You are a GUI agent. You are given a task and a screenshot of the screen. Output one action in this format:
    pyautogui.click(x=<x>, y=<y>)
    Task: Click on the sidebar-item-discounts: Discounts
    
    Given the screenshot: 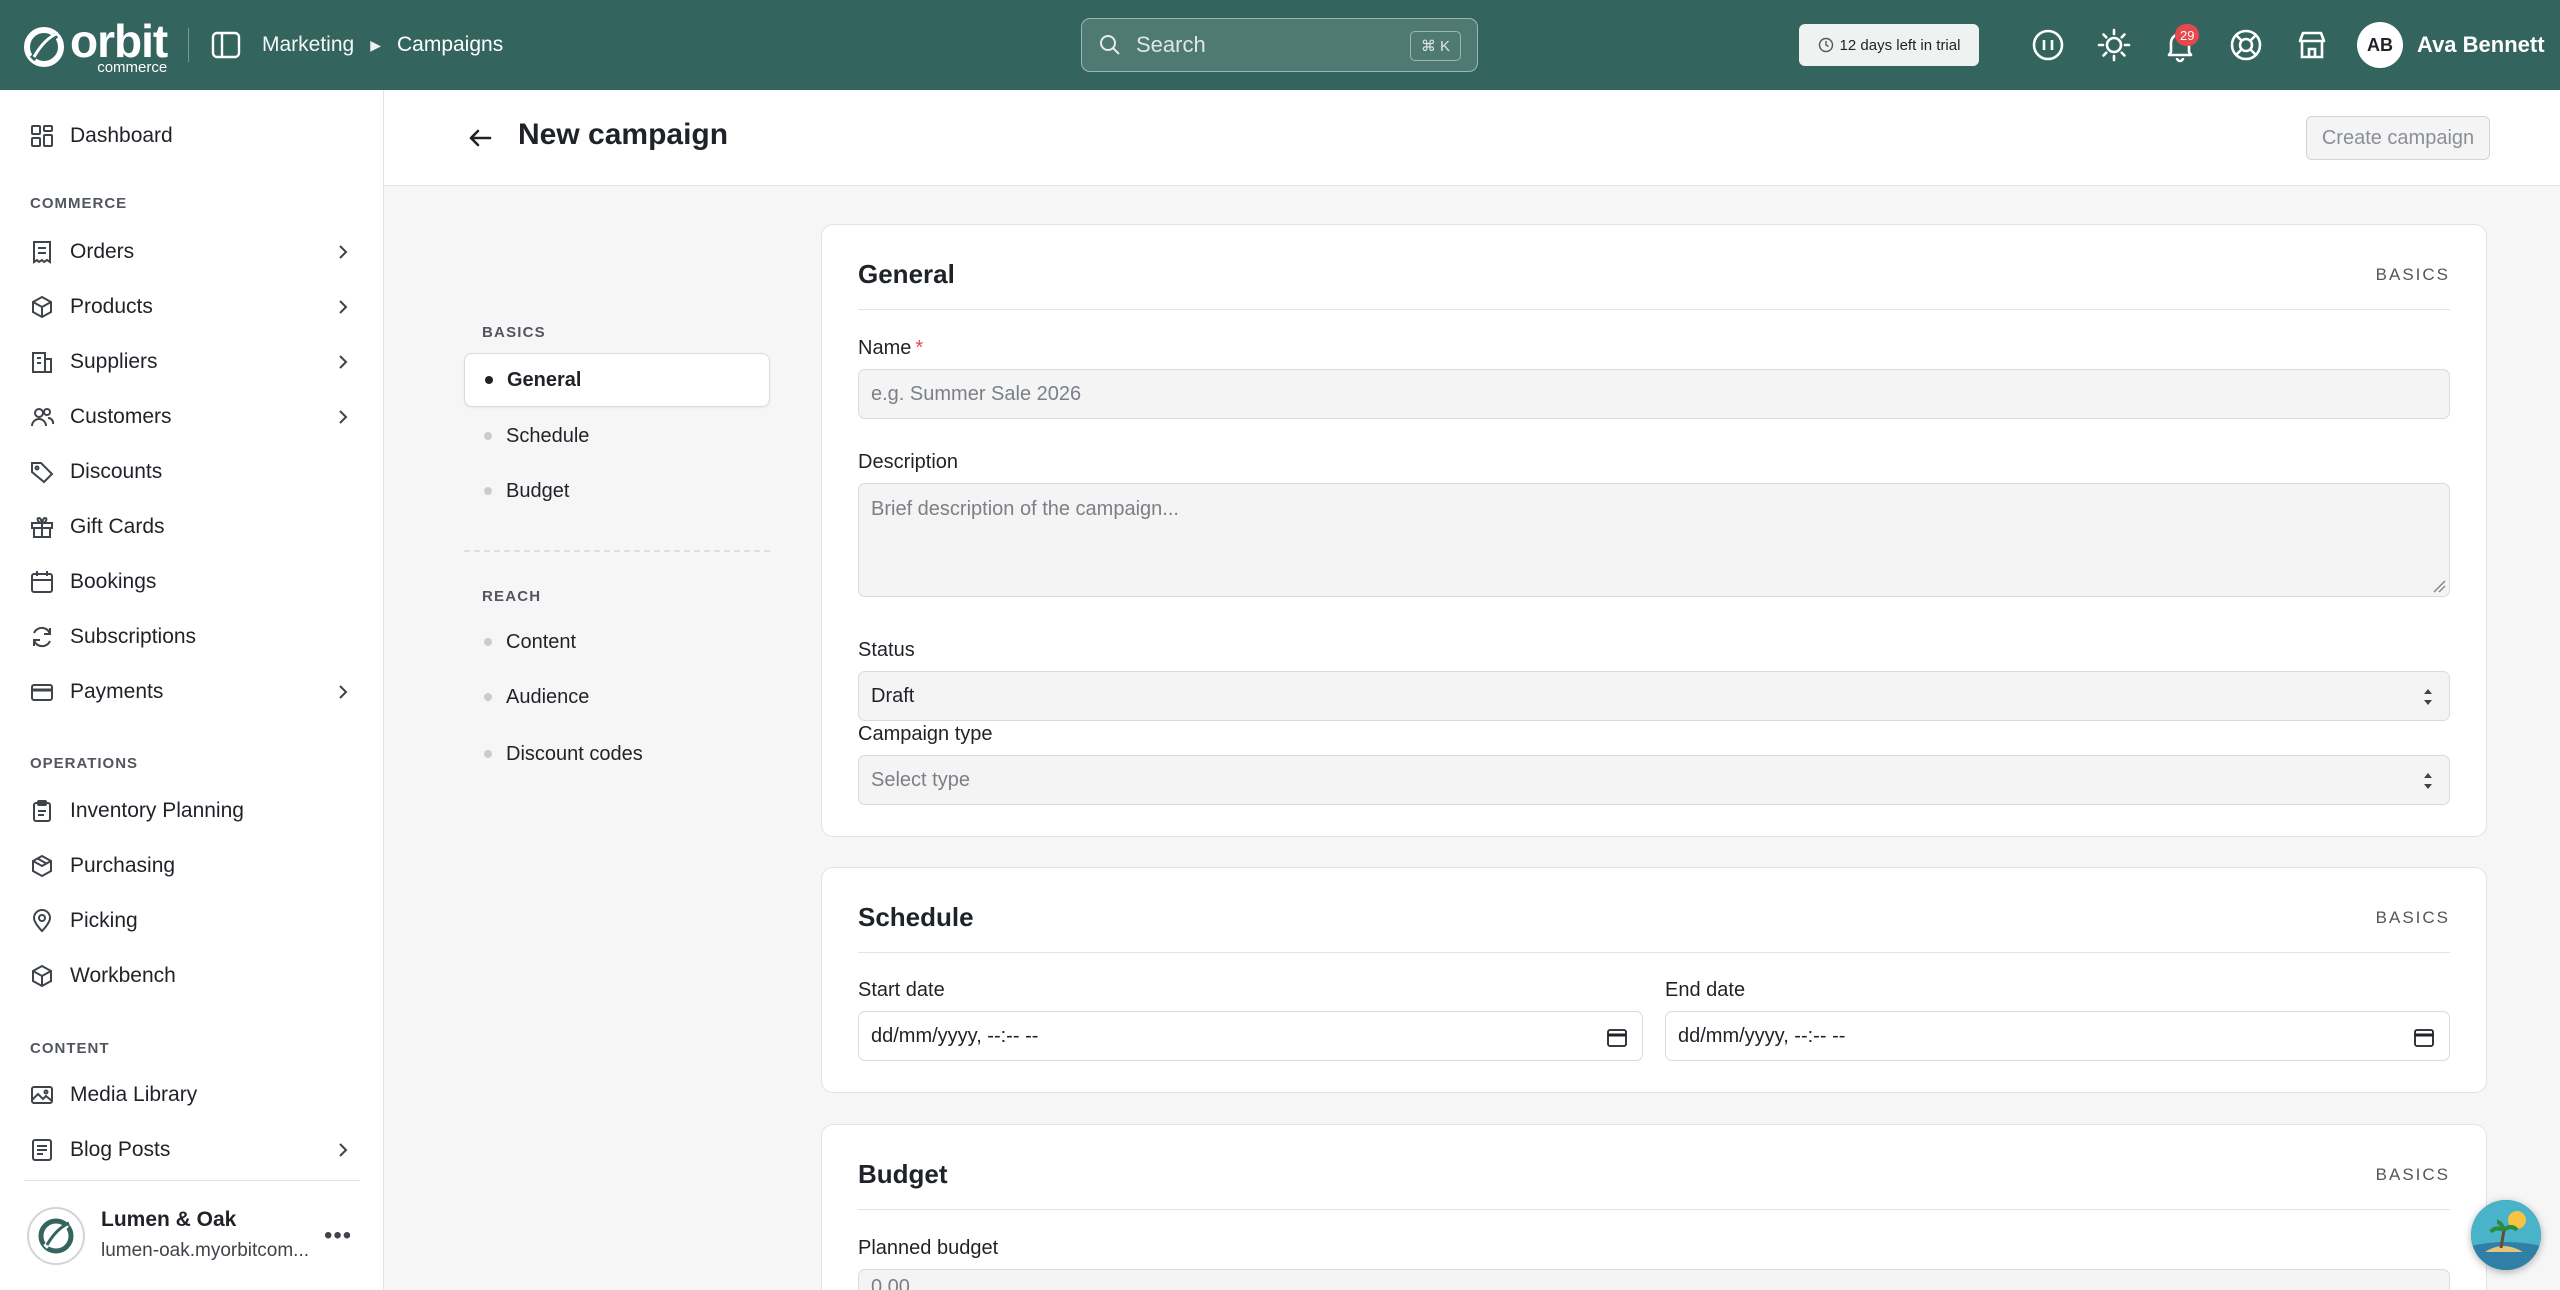 What is the action you would take?
    pyautogui.click(x=192, y=472)
    